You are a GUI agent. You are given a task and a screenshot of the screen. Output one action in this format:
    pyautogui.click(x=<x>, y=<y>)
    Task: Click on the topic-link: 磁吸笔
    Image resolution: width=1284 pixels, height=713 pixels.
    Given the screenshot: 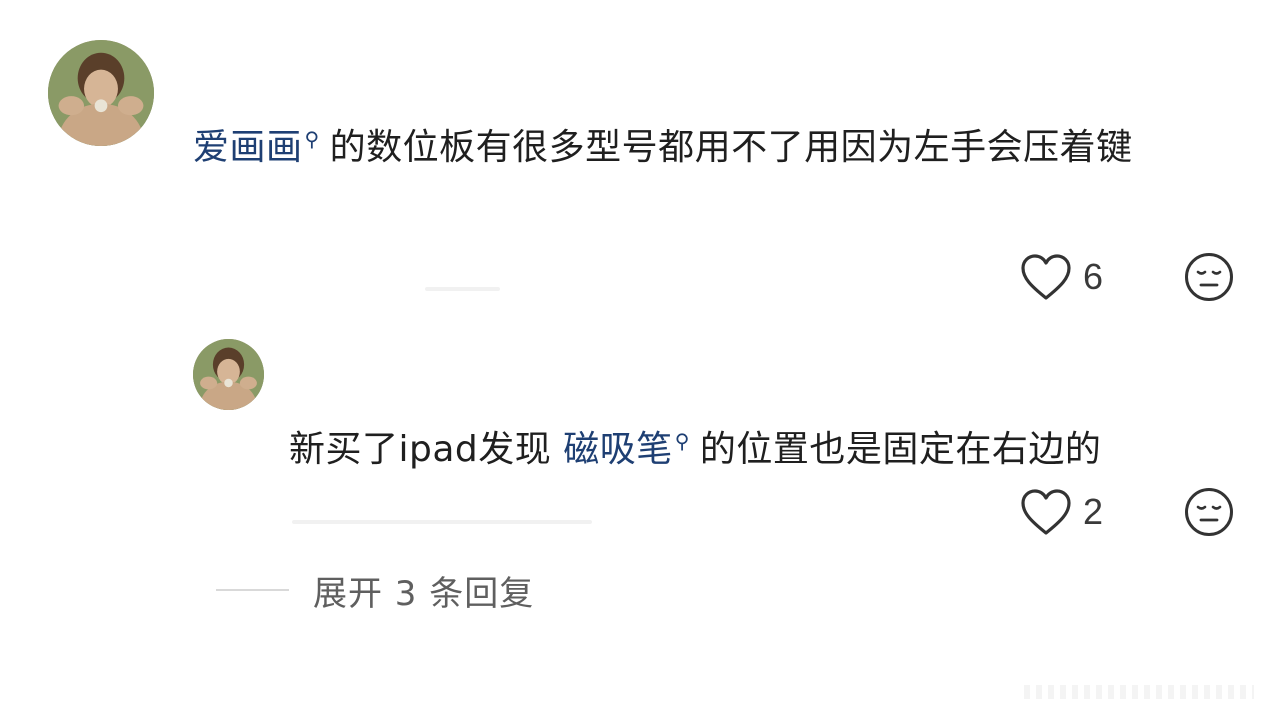 What is the action you would take?
    pyautogui.click(x=618, y=449)
    